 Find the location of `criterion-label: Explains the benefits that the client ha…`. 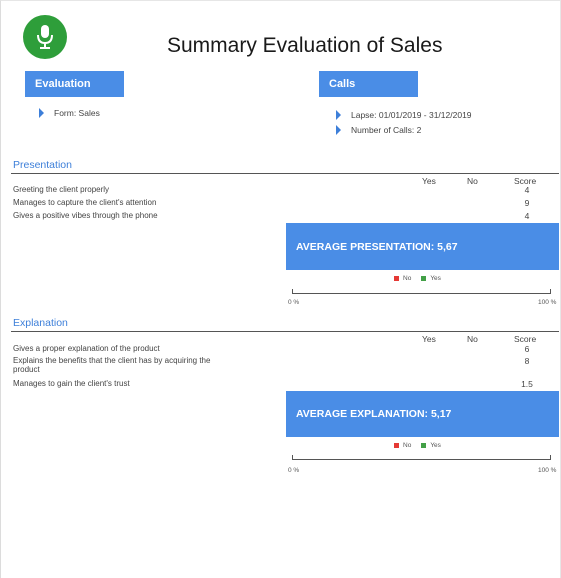

criterion-label: Explains the benefits that the client ha… is located at coordinates (112, 360).